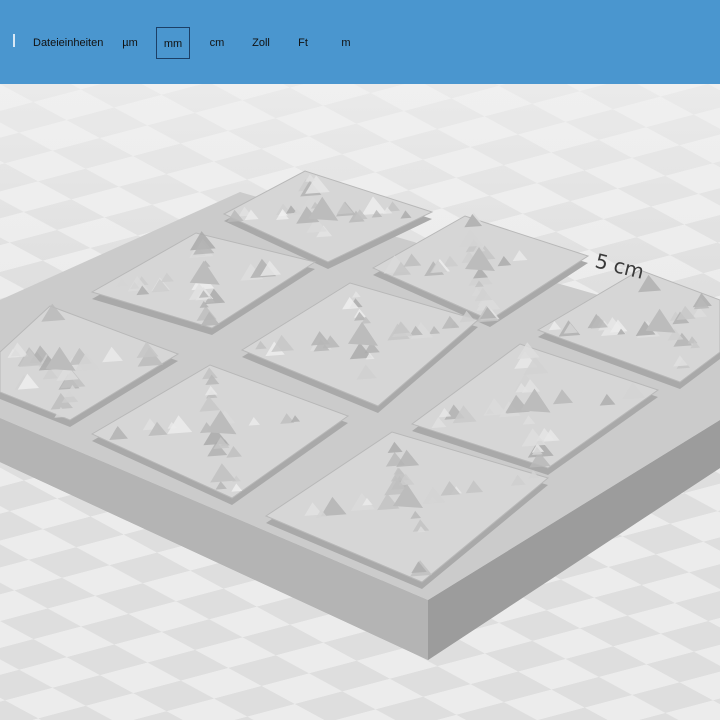 The image size is (720, 720). What do you see at coordinates (217, 43) in the screenshot?
I see `unit-cm-button: cm` at bounding box center [217, 43].